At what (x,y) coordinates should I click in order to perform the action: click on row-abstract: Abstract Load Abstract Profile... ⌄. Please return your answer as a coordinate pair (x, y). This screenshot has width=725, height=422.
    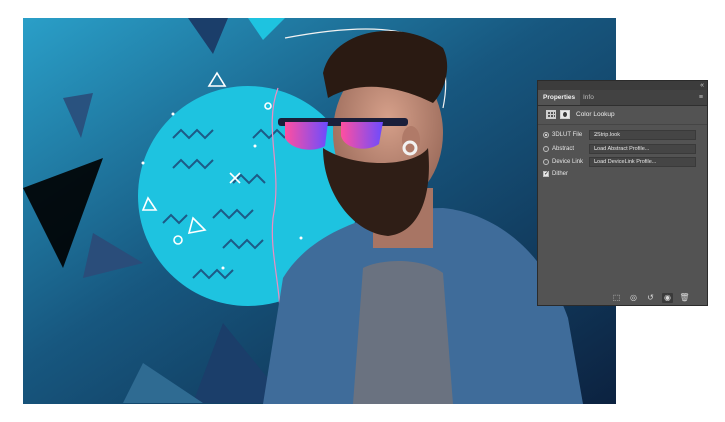
    Looking at the image, I should click on (622, 149).